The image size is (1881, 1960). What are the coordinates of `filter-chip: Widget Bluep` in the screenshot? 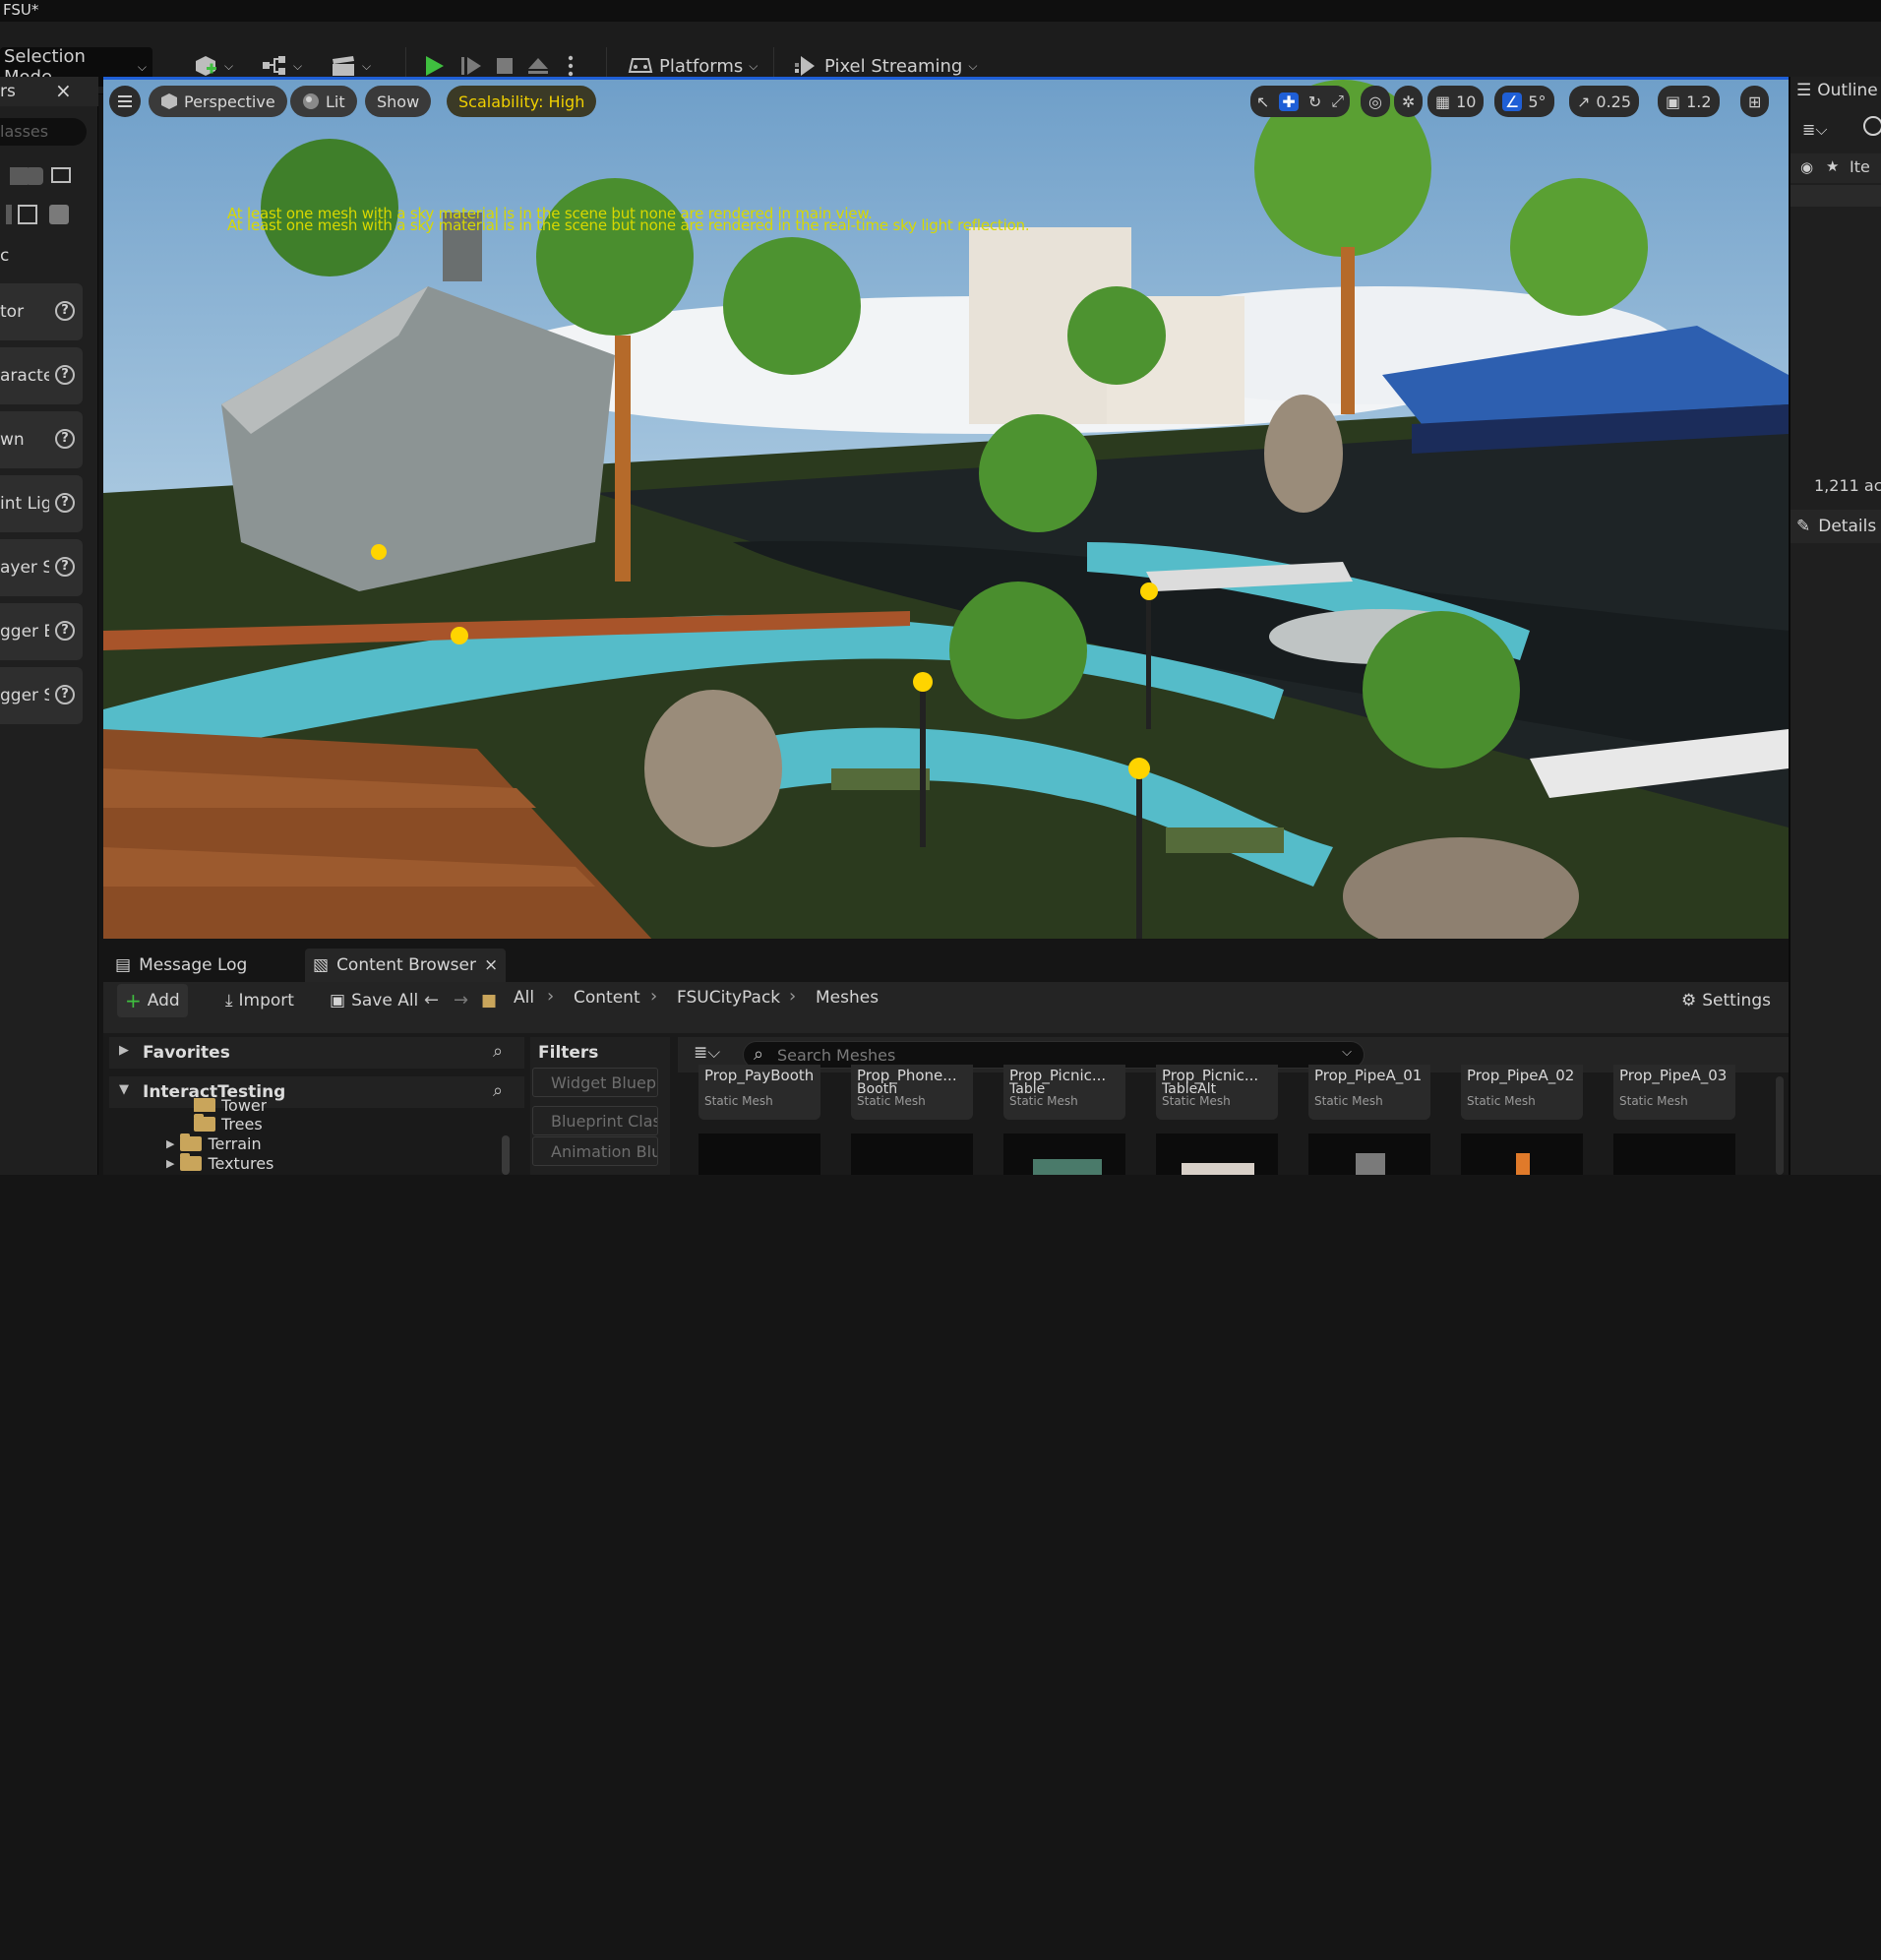 It's located at (595, 1082).